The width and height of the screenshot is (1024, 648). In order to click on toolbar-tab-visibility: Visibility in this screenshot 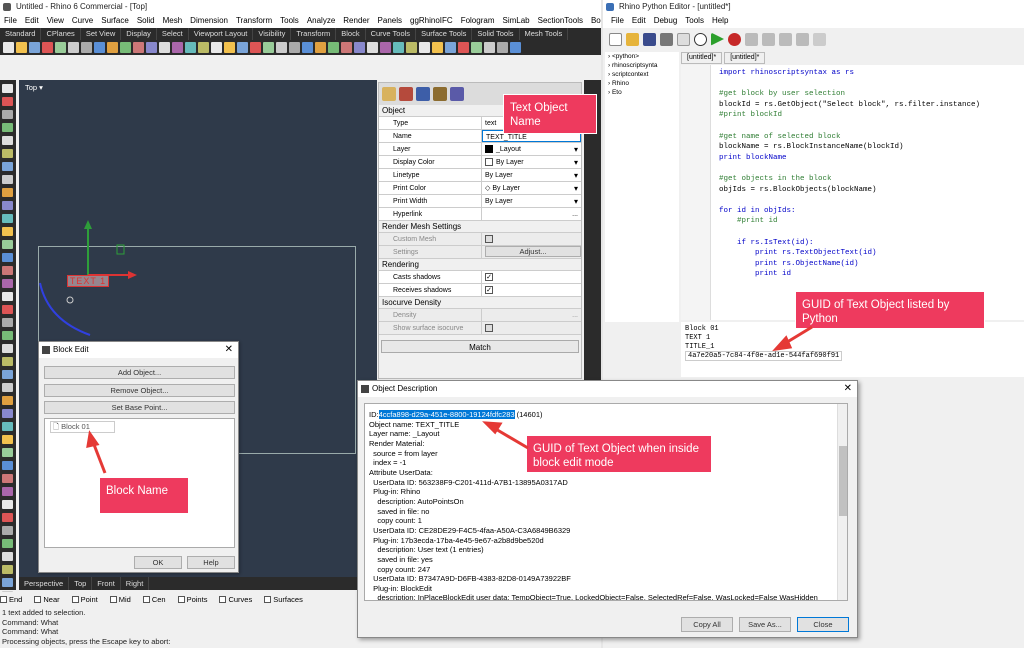, I will do `click(272, 34)`.